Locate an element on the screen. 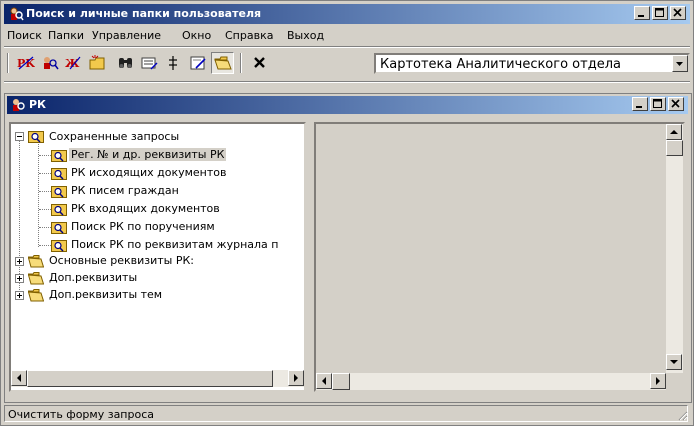 Image resolution: width=694 pixels, height=426 pixels. child-title-bar: РК is located at coordinates (347, 105).